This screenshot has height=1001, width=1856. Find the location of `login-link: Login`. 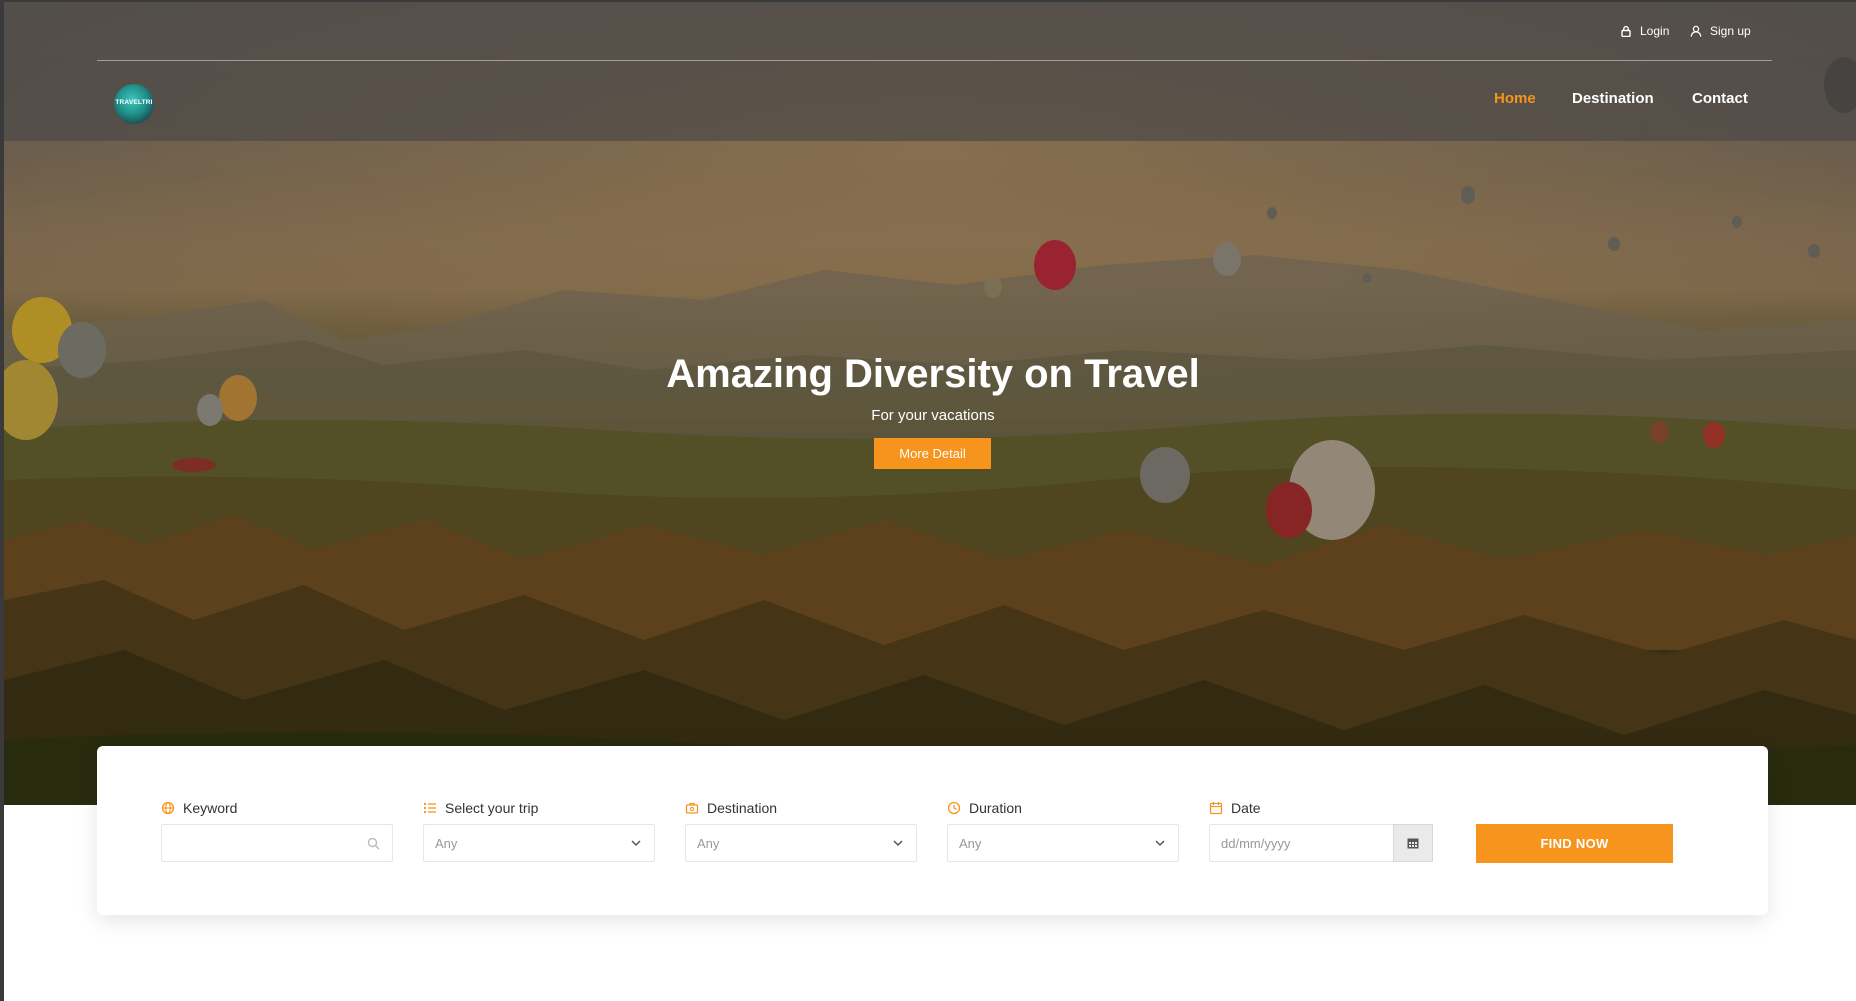

login-link: Login is located at coordinates (1644, 31).